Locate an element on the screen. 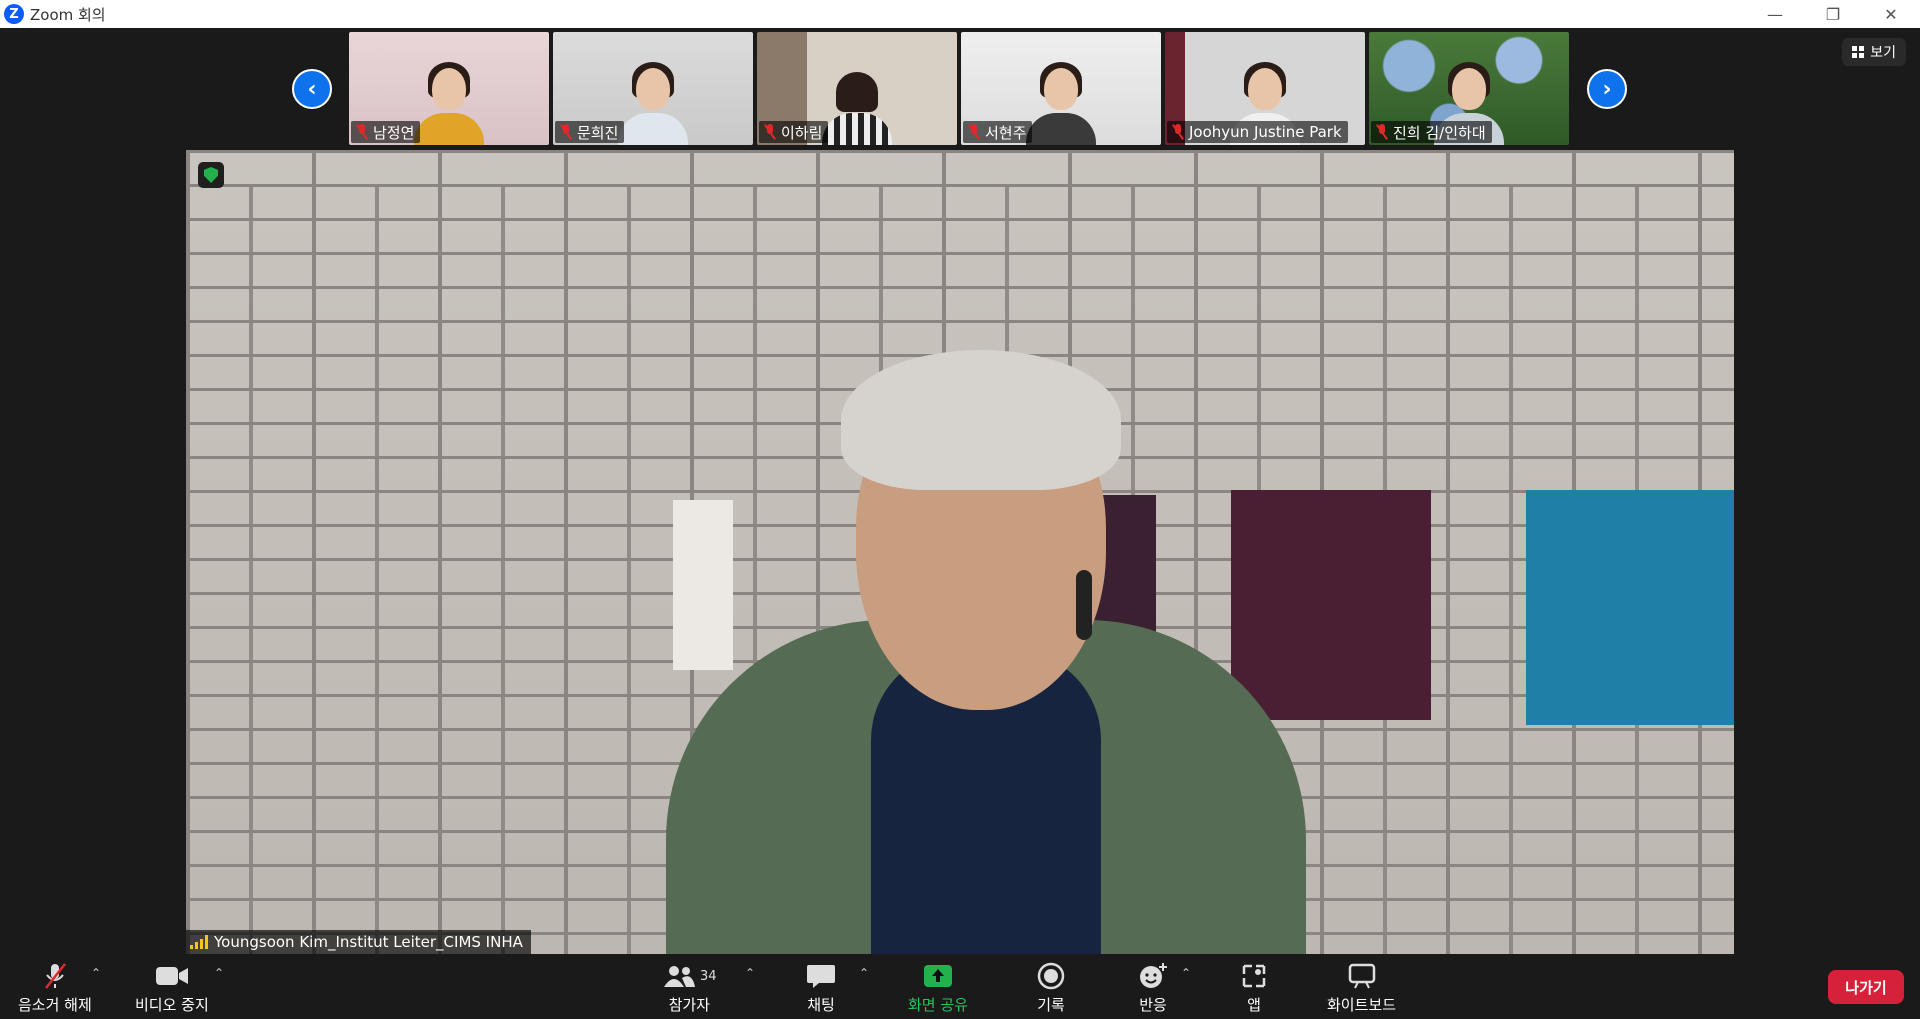 This screenshot has width=1920, height=1019. share-screen-button: 화면 공유 is located at coordinates (938, 988).